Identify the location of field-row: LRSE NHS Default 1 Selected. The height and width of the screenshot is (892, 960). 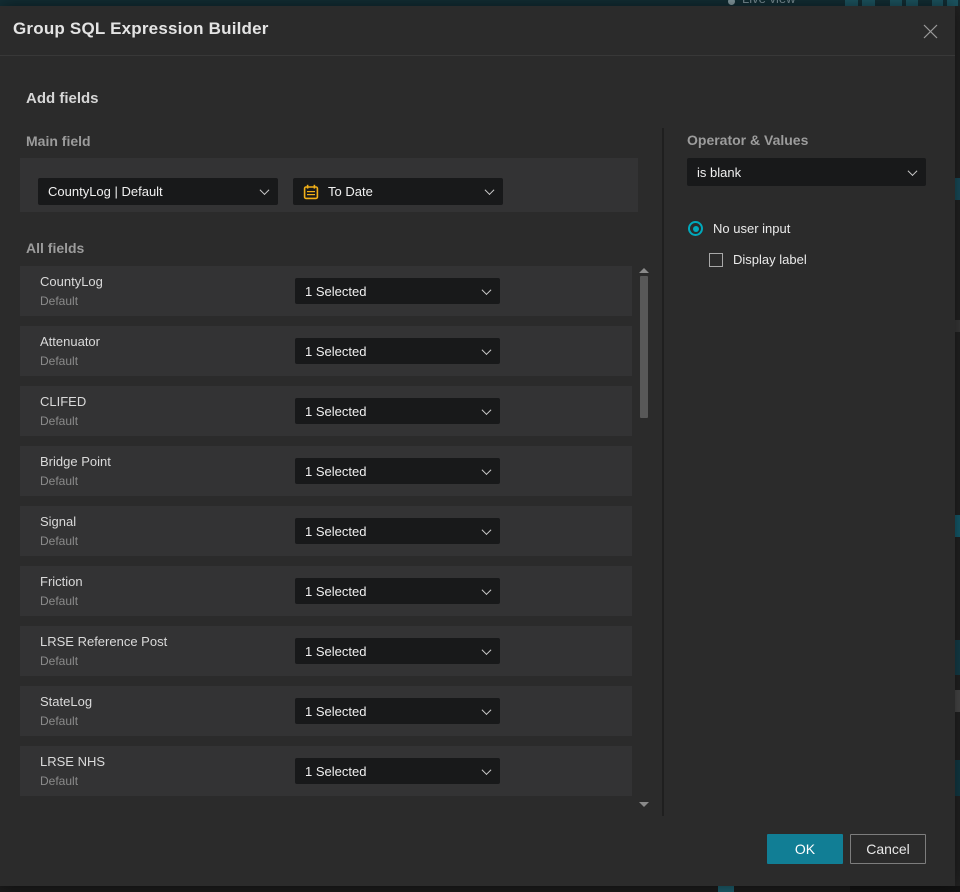
(326, 771).